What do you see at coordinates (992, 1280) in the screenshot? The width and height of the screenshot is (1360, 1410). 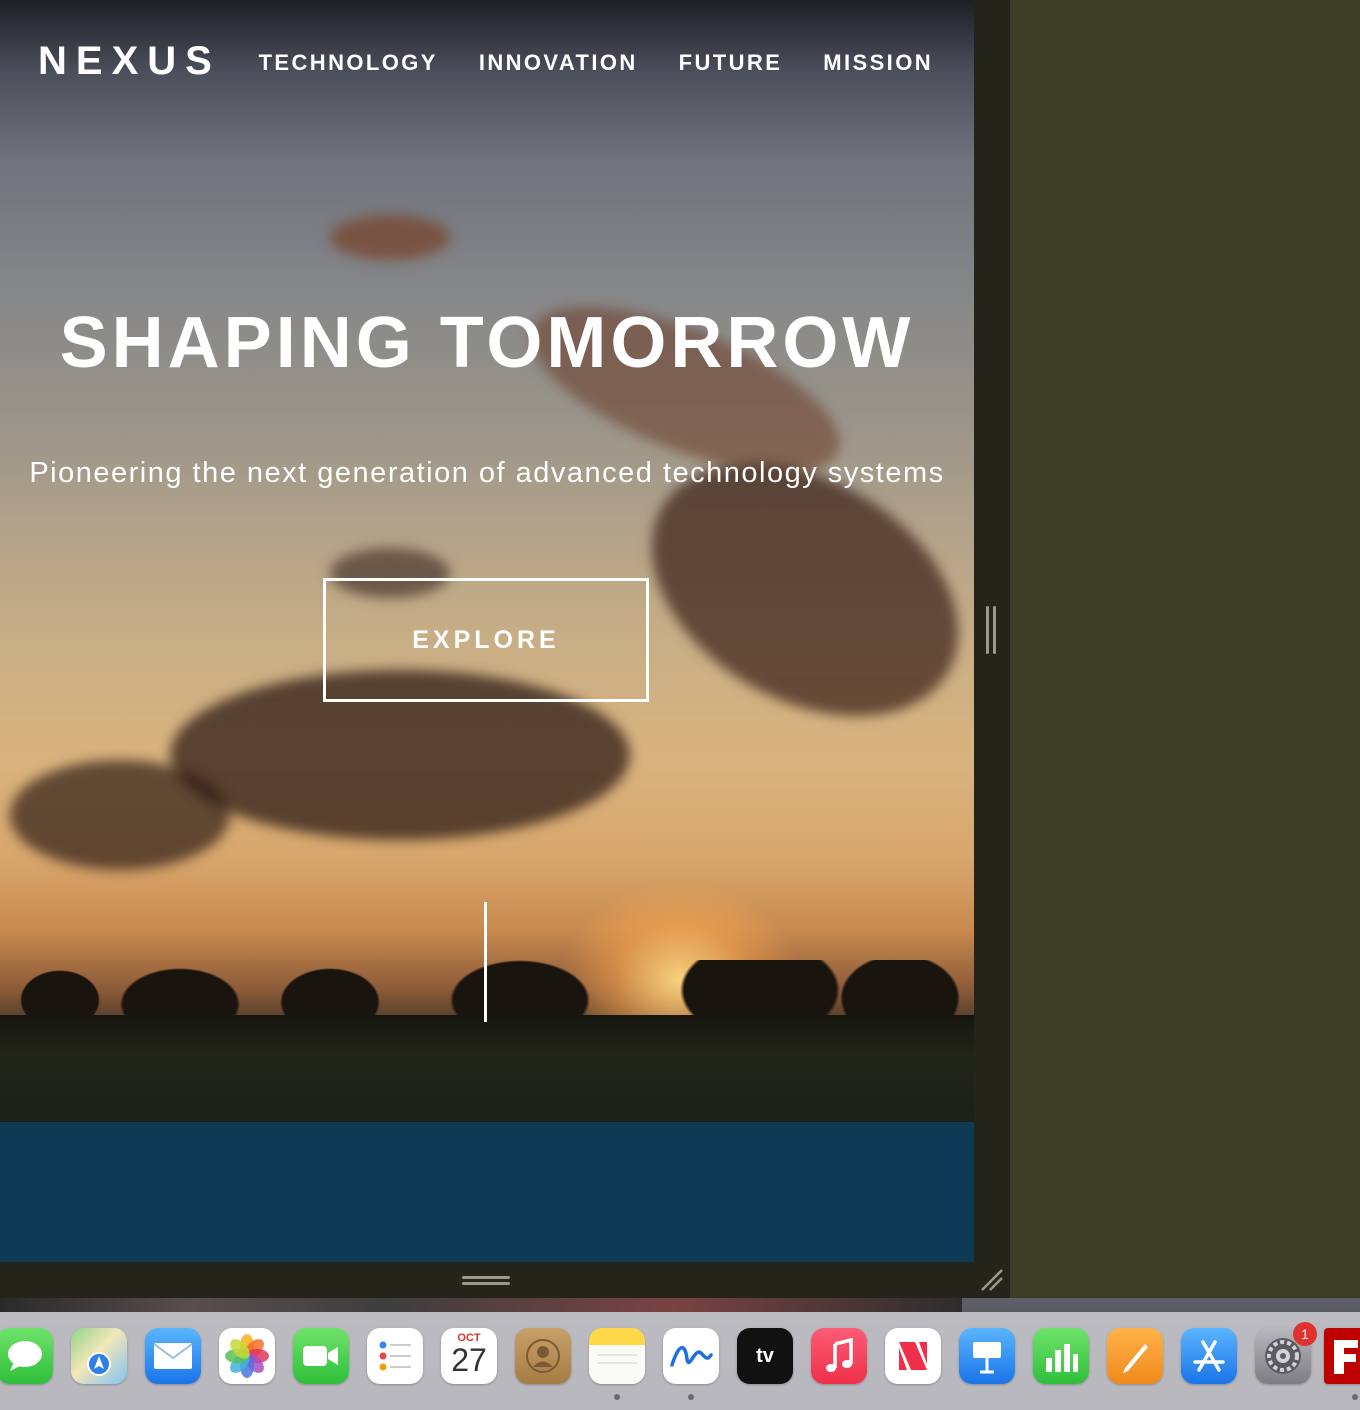 I see `resize-corner-icon` at bounding box center [992, 1280].